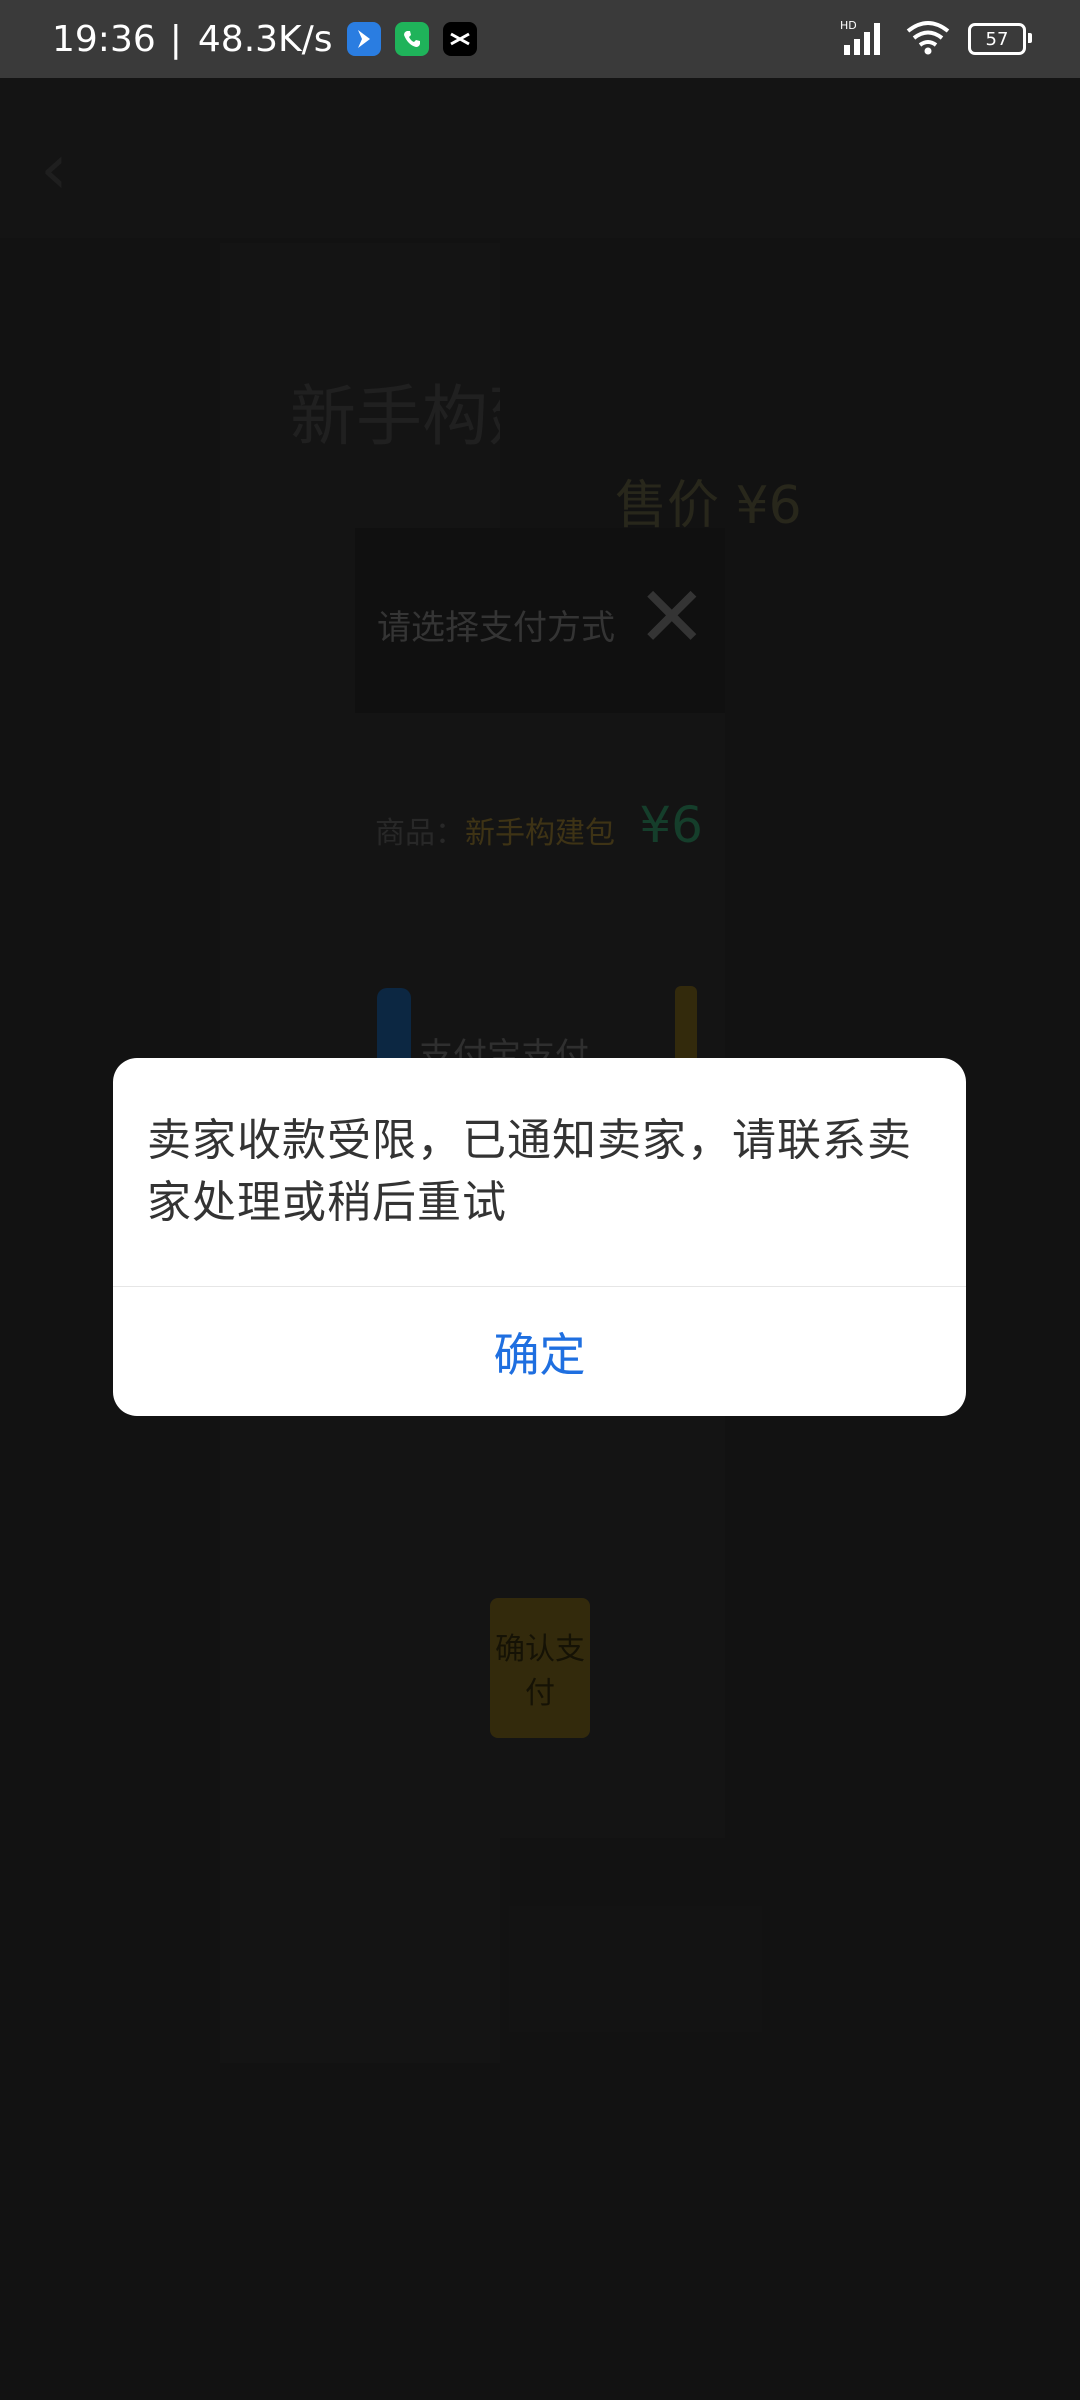  Describe the element at coordinates (539, 1351) in the screenshot. I see `ok-button: 确定` at that location.